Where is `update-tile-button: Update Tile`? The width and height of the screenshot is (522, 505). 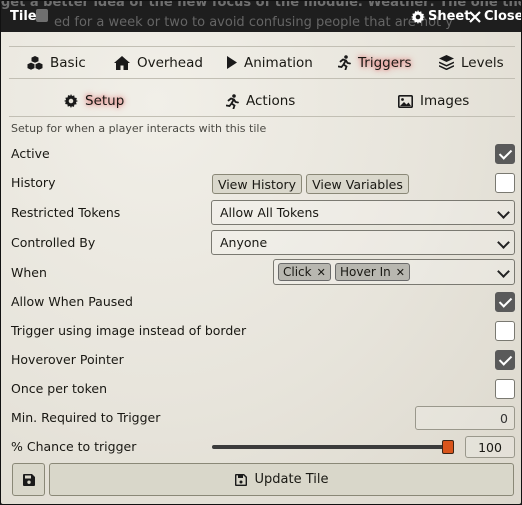 update-tile-button: Update Tile is located at coordinates (281, 479).